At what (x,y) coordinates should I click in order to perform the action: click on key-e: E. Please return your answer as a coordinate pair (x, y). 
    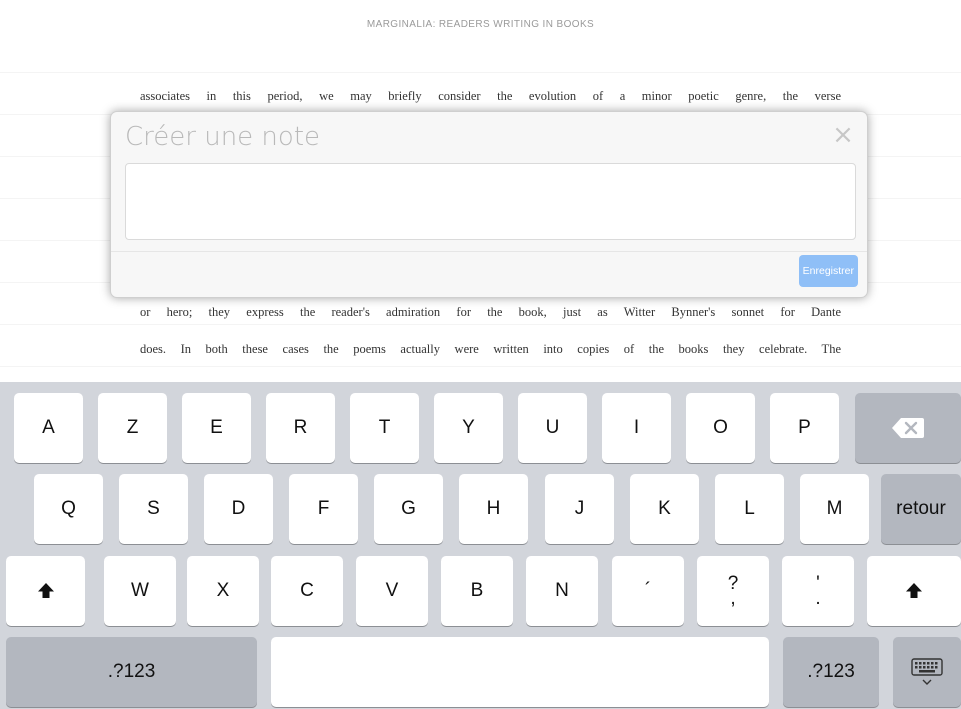
    Looking at the image, I should click on (216, 428).